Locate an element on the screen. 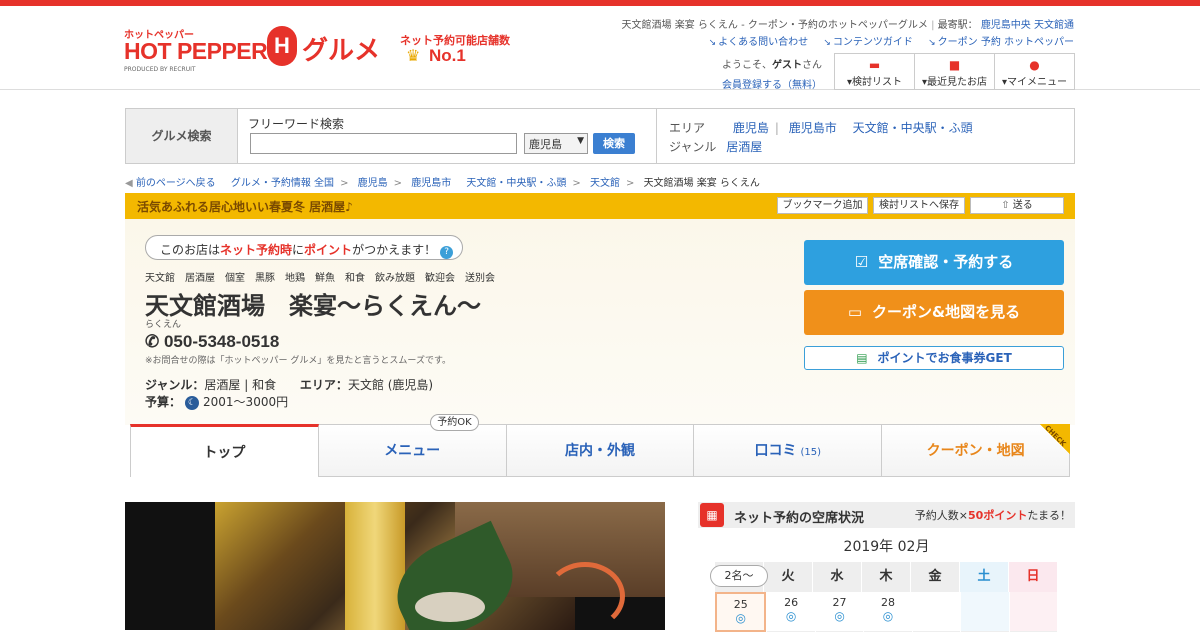  area-link-kagoshima-city: 鹿児島市 is located at coordinates (813, 128).